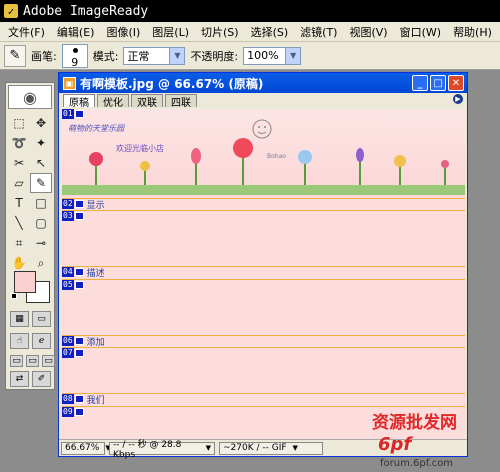  What do you see at coordinates (75, 62) in the screenshot?
I see `brush-size: 9` at bounding box center [75, 62].